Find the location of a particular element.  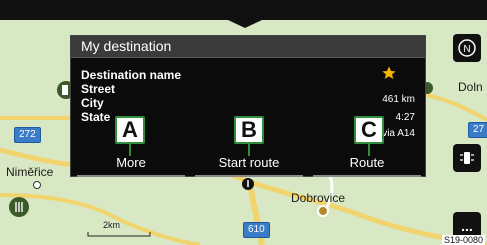

restaurant-poi-icon is located at coordinates (19, 207).